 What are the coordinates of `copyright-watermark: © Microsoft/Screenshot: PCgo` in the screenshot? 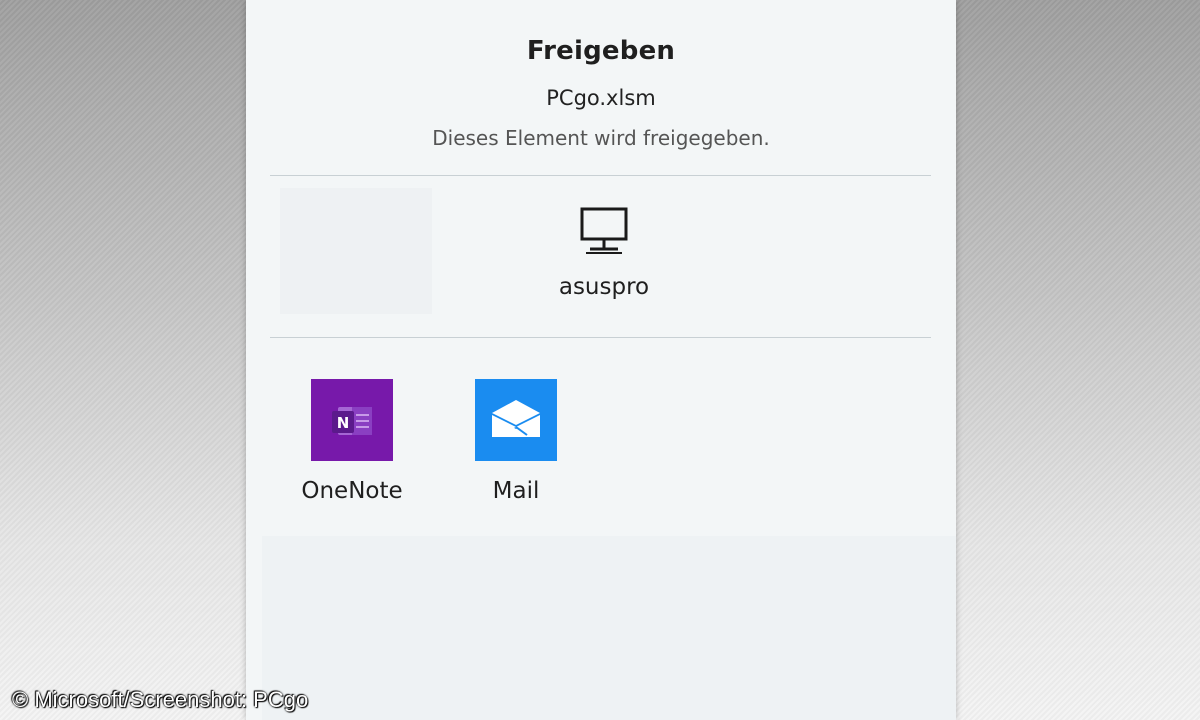 It's located at (160, 699).